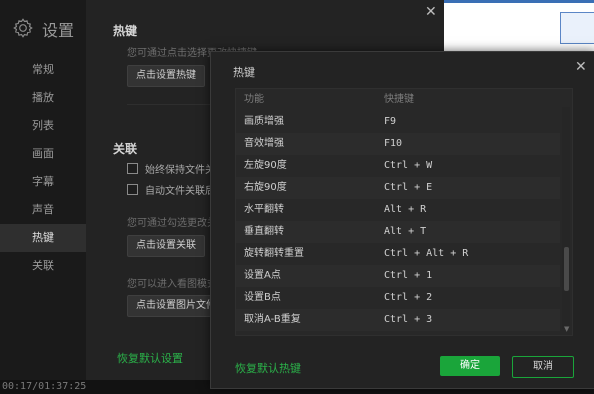 The height and width of the screenshot is (394, 594). What do you see at coordinates (43, 70) in the screenshot?
I see `nav-item-general: 常规` at bounding box center [43, 70].